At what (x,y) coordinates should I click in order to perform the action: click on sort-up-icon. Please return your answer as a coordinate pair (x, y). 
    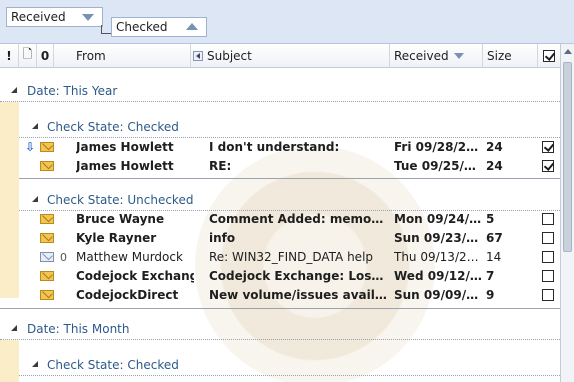
    Looking at the image, I should click on (192, 26).